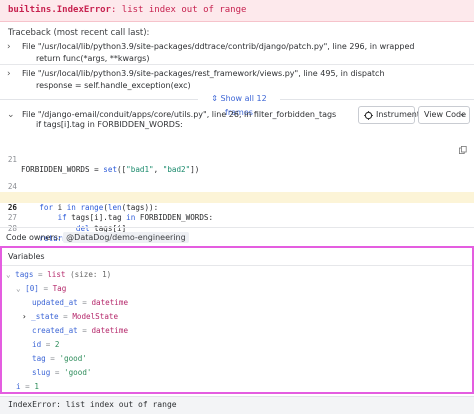 Image resolution: width=474 pixels, height=414 pixels. I want to click on variable-name: tags, so click(24, 274).